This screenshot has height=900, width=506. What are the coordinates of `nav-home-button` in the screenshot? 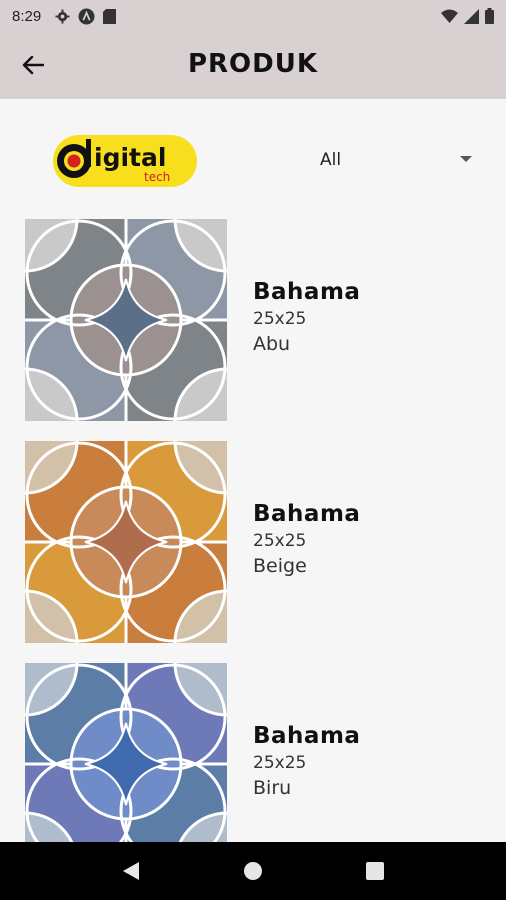 It's located at (253, 871).